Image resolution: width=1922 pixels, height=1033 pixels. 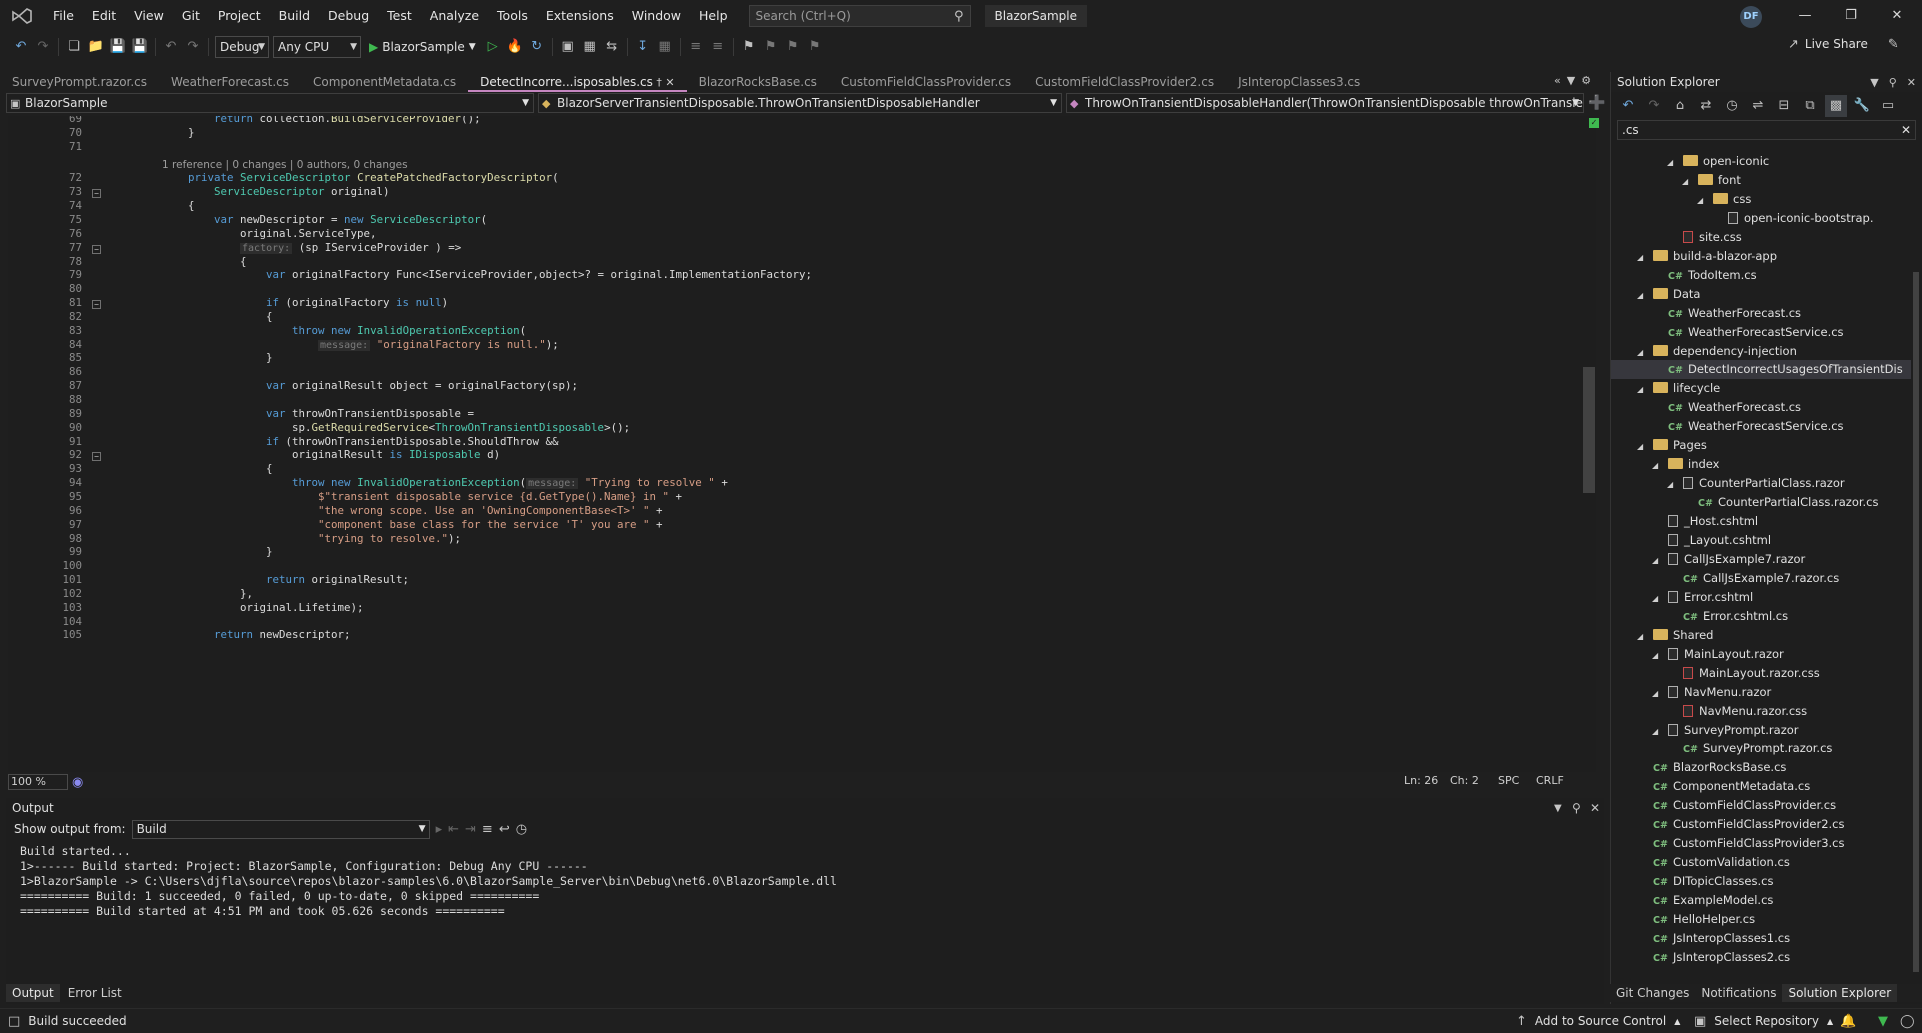 I want to click on refresh-icon: ↻, so click(x=537, y=47).